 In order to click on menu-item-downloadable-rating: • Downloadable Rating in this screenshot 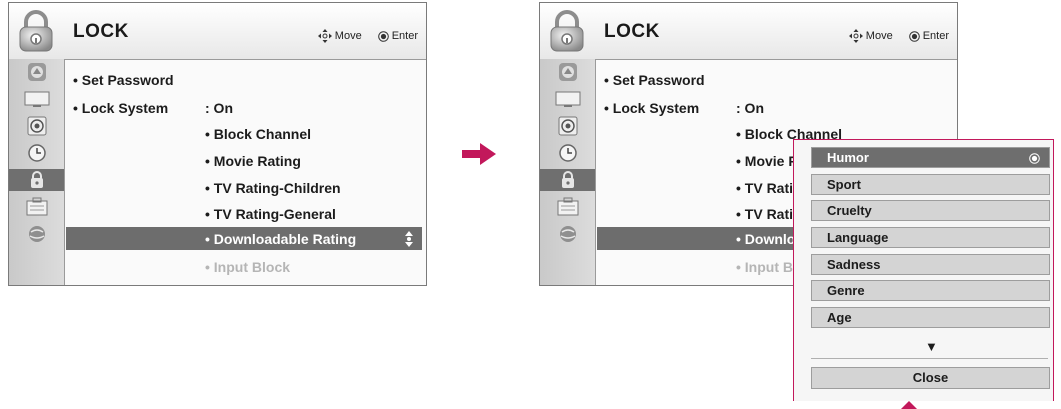, I will do `click(280, 239)`.